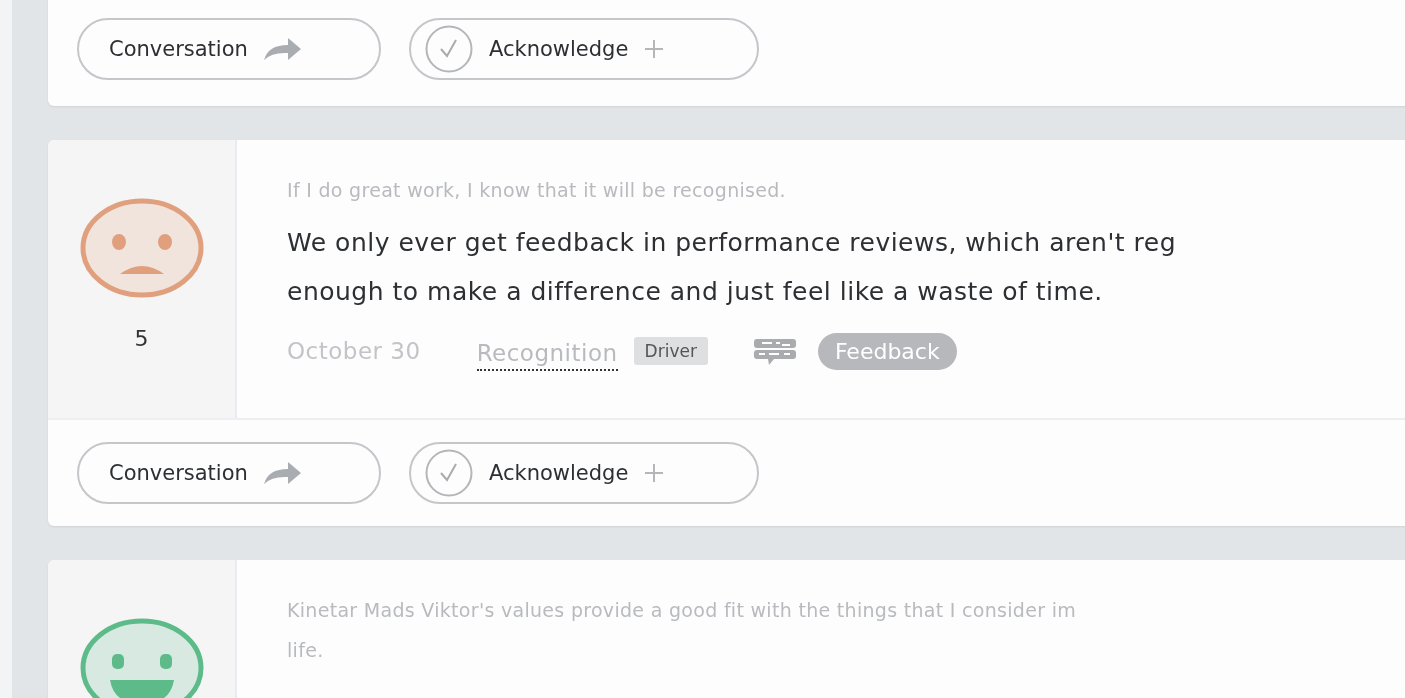 This screenshot has height=698, width=1405. What do you see at coordinates (670, 351) in the screenshot?
I see `driver-tag: Driver` at bounding box center [670, 351].